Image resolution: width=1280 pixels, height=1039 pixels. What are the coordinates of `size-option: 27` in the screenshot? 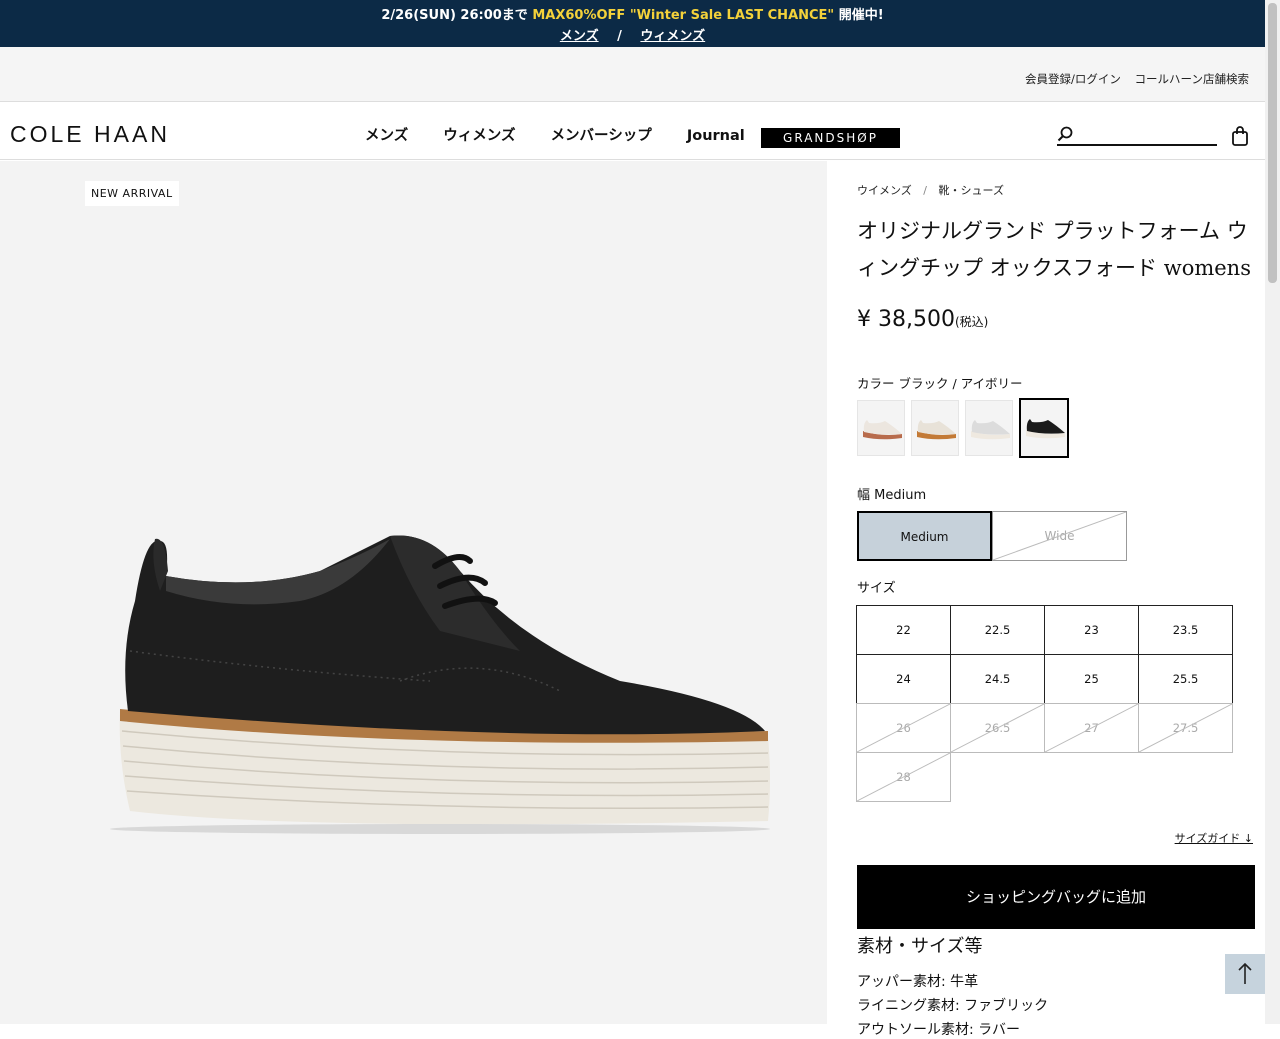 It's located at (1091, 728).